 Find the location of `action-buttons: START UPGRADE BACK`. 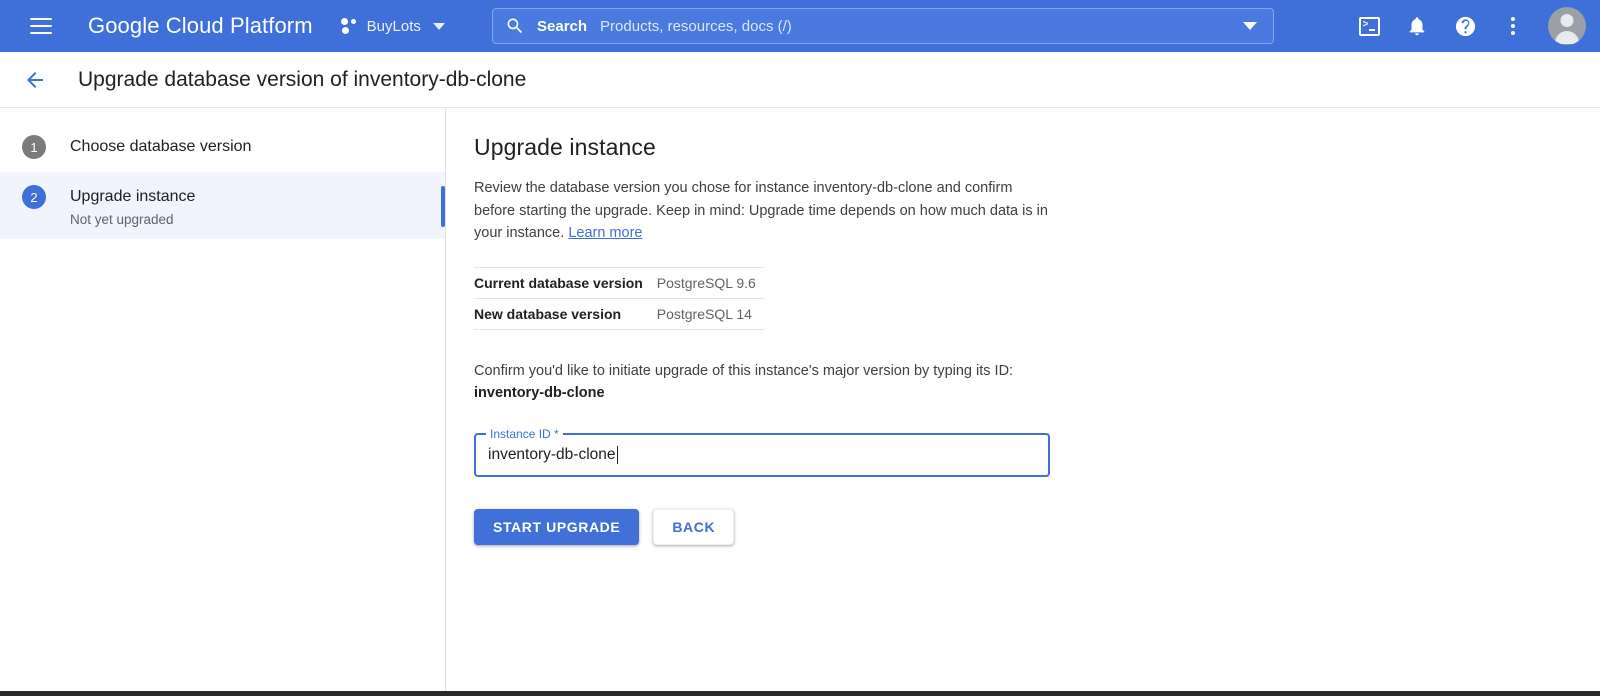

action-buttons: START UPGRADE BACK is located at coordinates (774, 526).